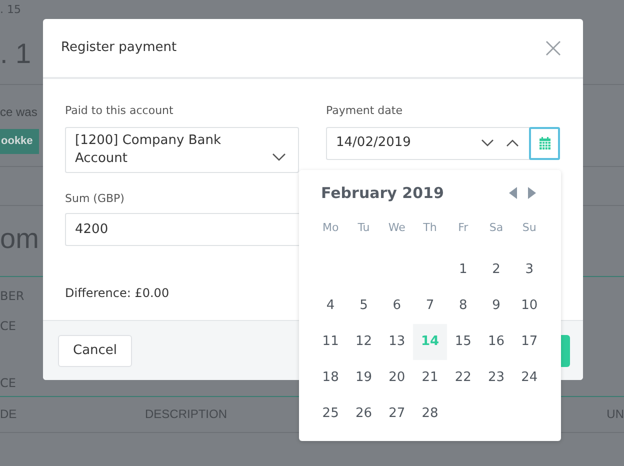  I want to click on calendar-icon, so click(544, 143).